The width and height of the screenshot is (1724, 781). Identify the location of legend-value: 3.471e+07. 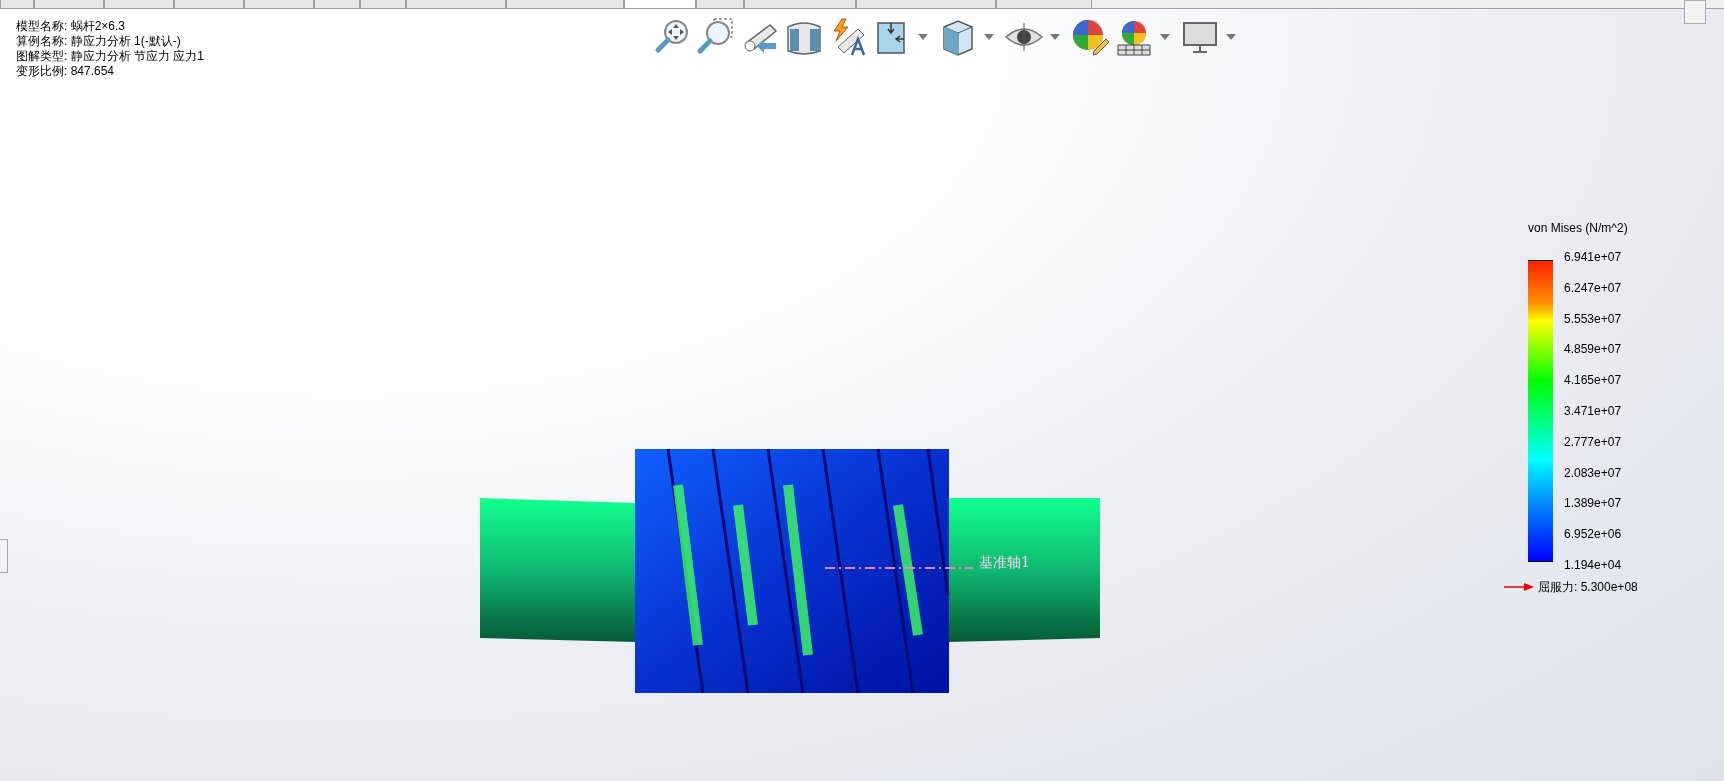
(1593, 411).